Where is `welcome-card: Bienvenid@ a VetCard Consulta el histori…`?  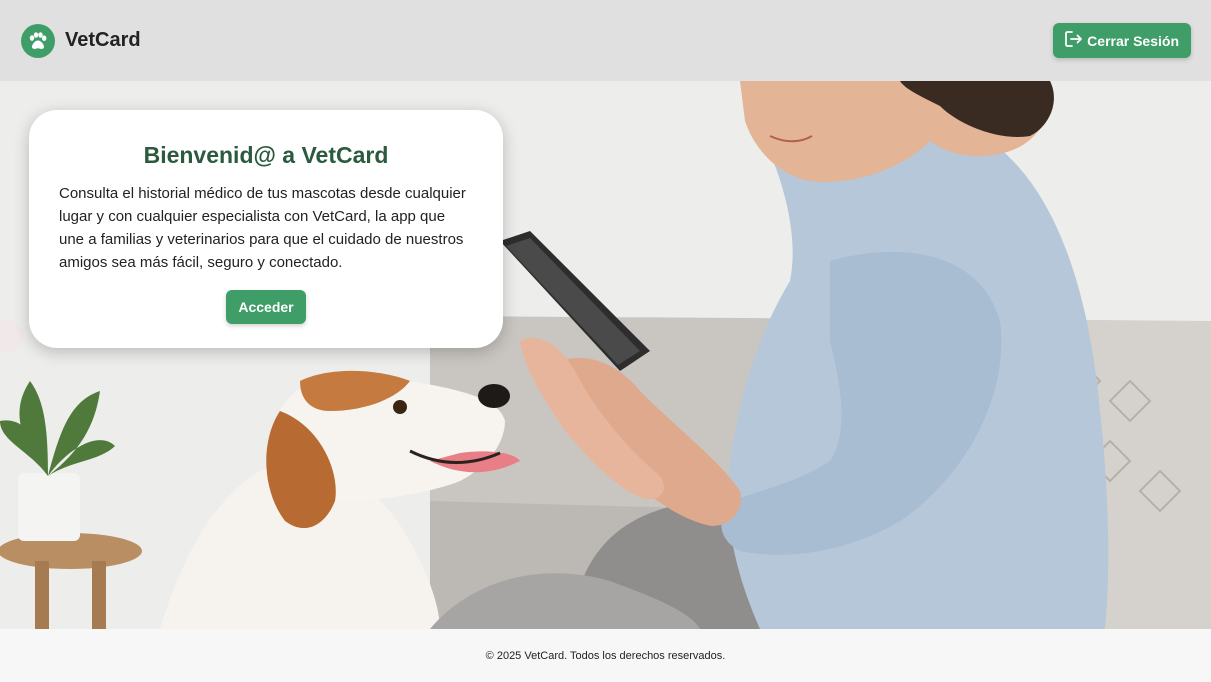
welcome-card: Bienvenid@ a VetCard Consulta el histori… is located at coordinates (266, 229).